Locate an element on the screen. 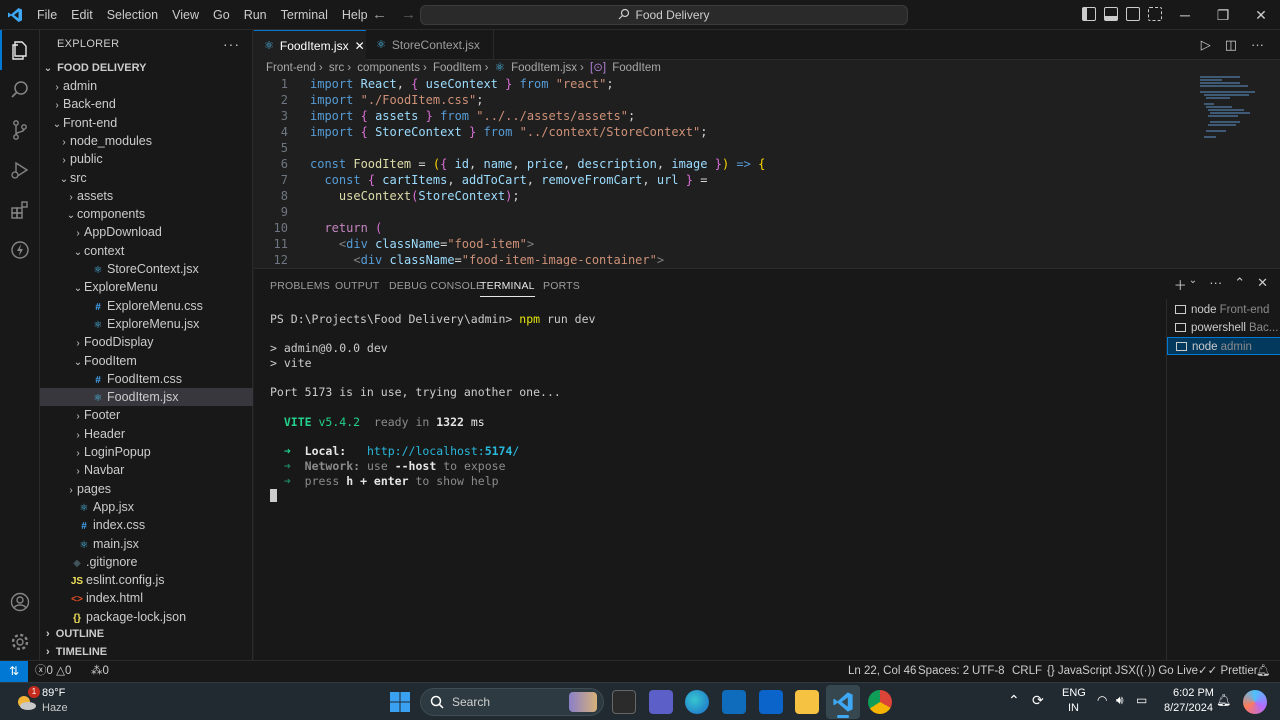 This screenshot has width=1280, height=720. timeline-section: › TIMELINE is located at coordinates (146, 652).